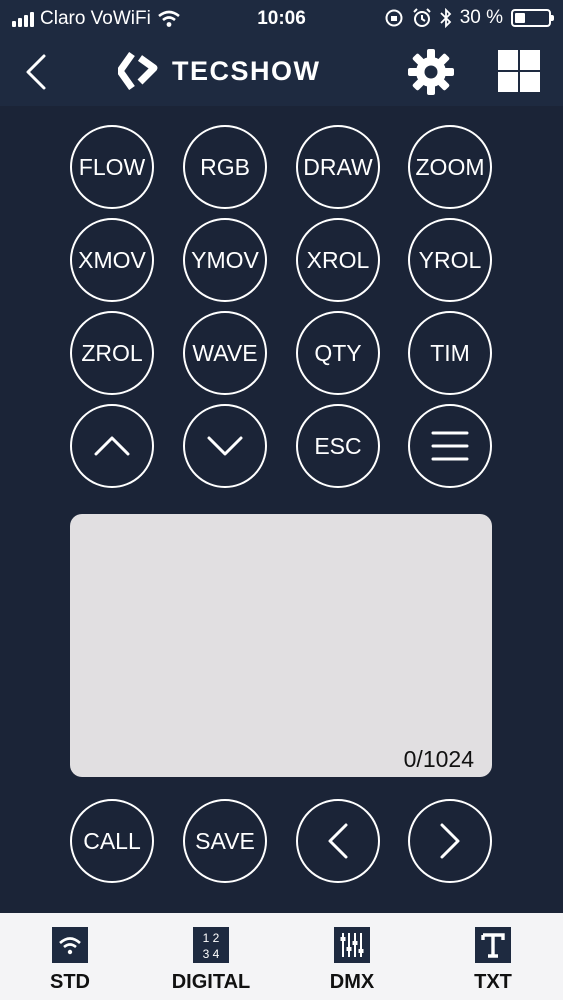 The height and width of the screenshot is (1000, 563). What do you see at coordinates (281, 18) in the screenshot?
I see `status-bar: Claro VoWiFi 10:06 30 %` at bounding box center [281, 18].